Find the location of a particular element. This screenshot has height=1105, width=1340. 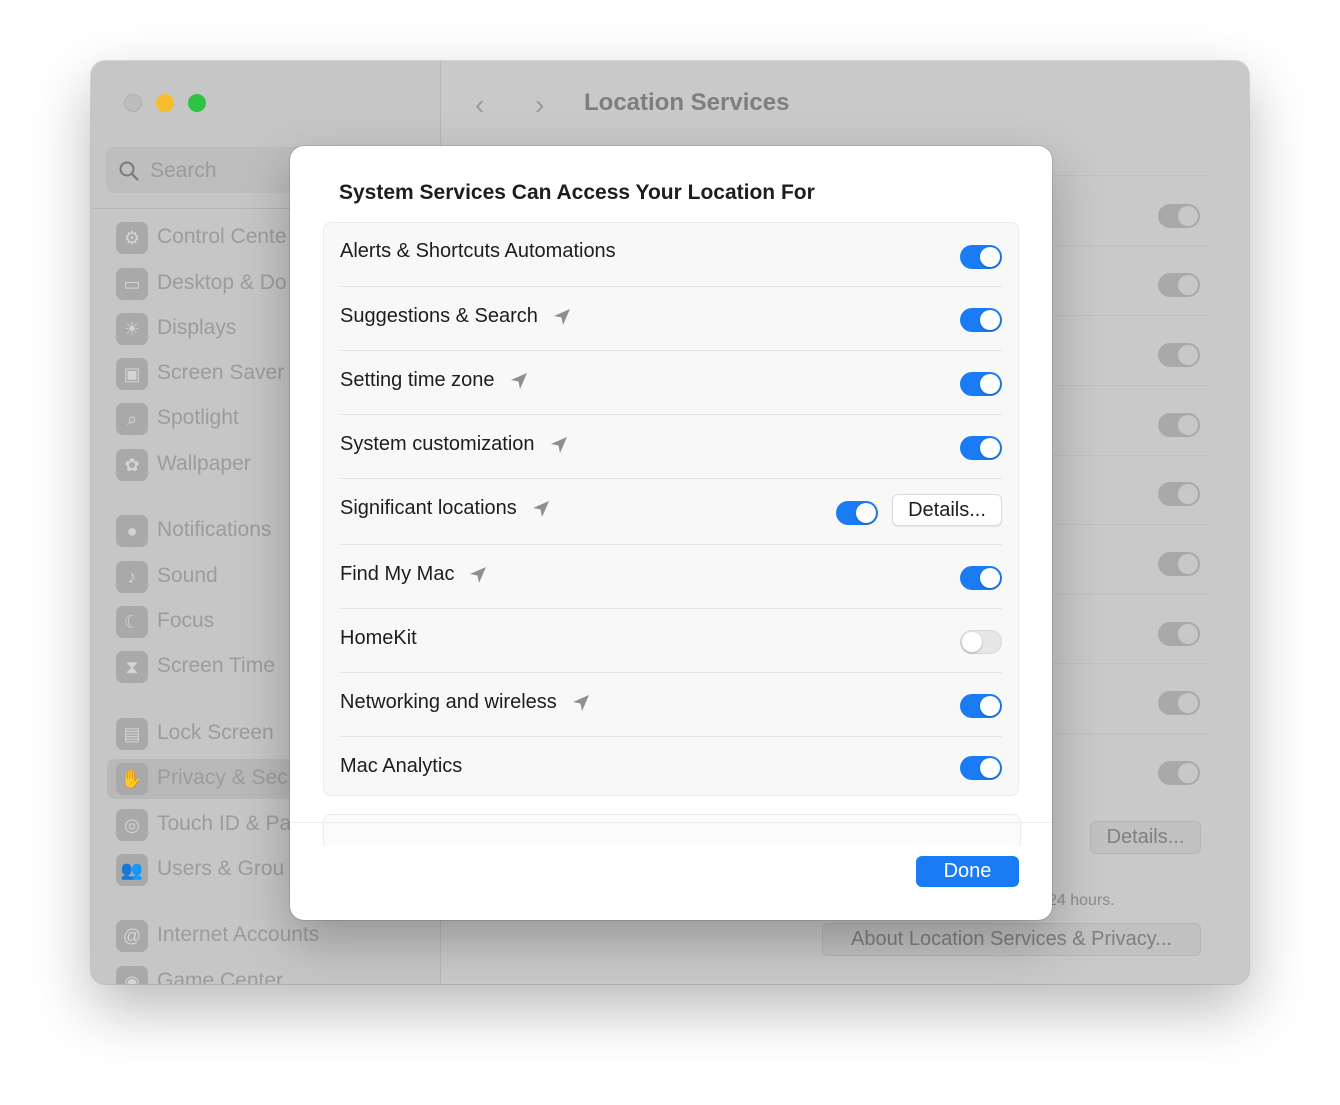

service-label: Find My Mac is located at coordinates (414, 574).